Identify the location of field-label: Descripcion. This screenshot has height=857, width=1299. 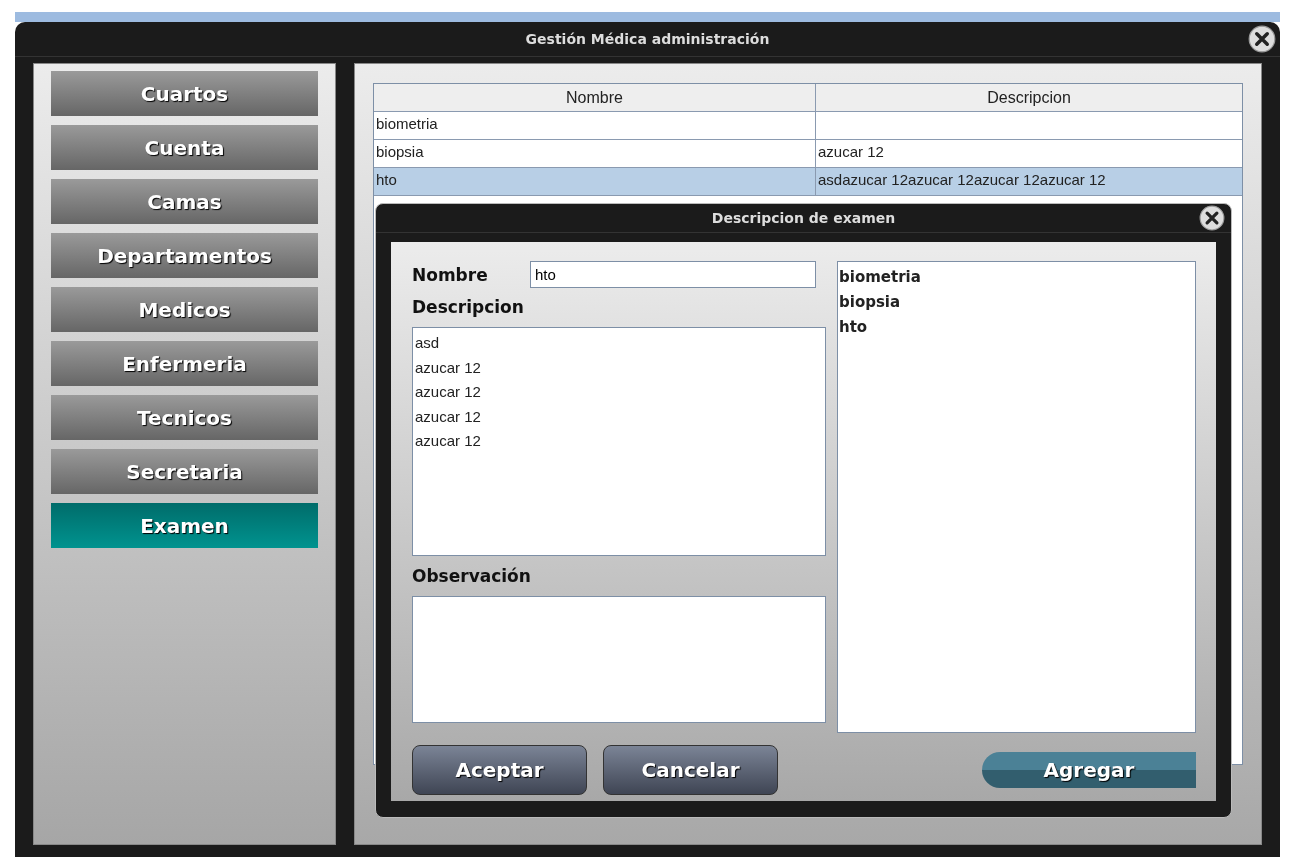
(468, 307).